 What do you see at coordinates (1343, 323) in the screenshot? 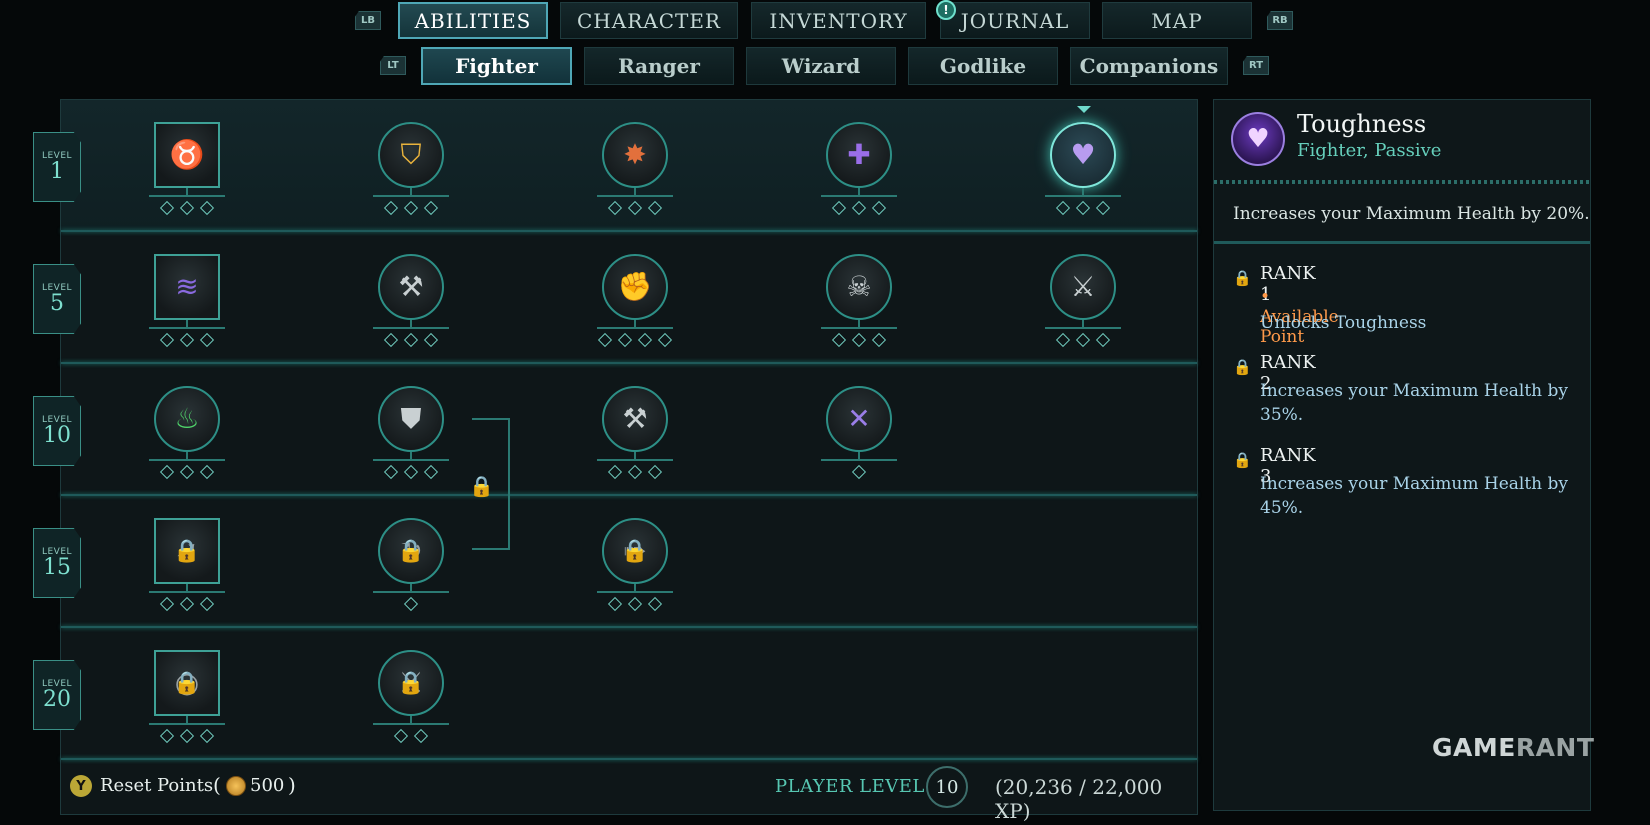
I see `rank-description: Unlocks Toughness` at bounding box center [1343, 323].